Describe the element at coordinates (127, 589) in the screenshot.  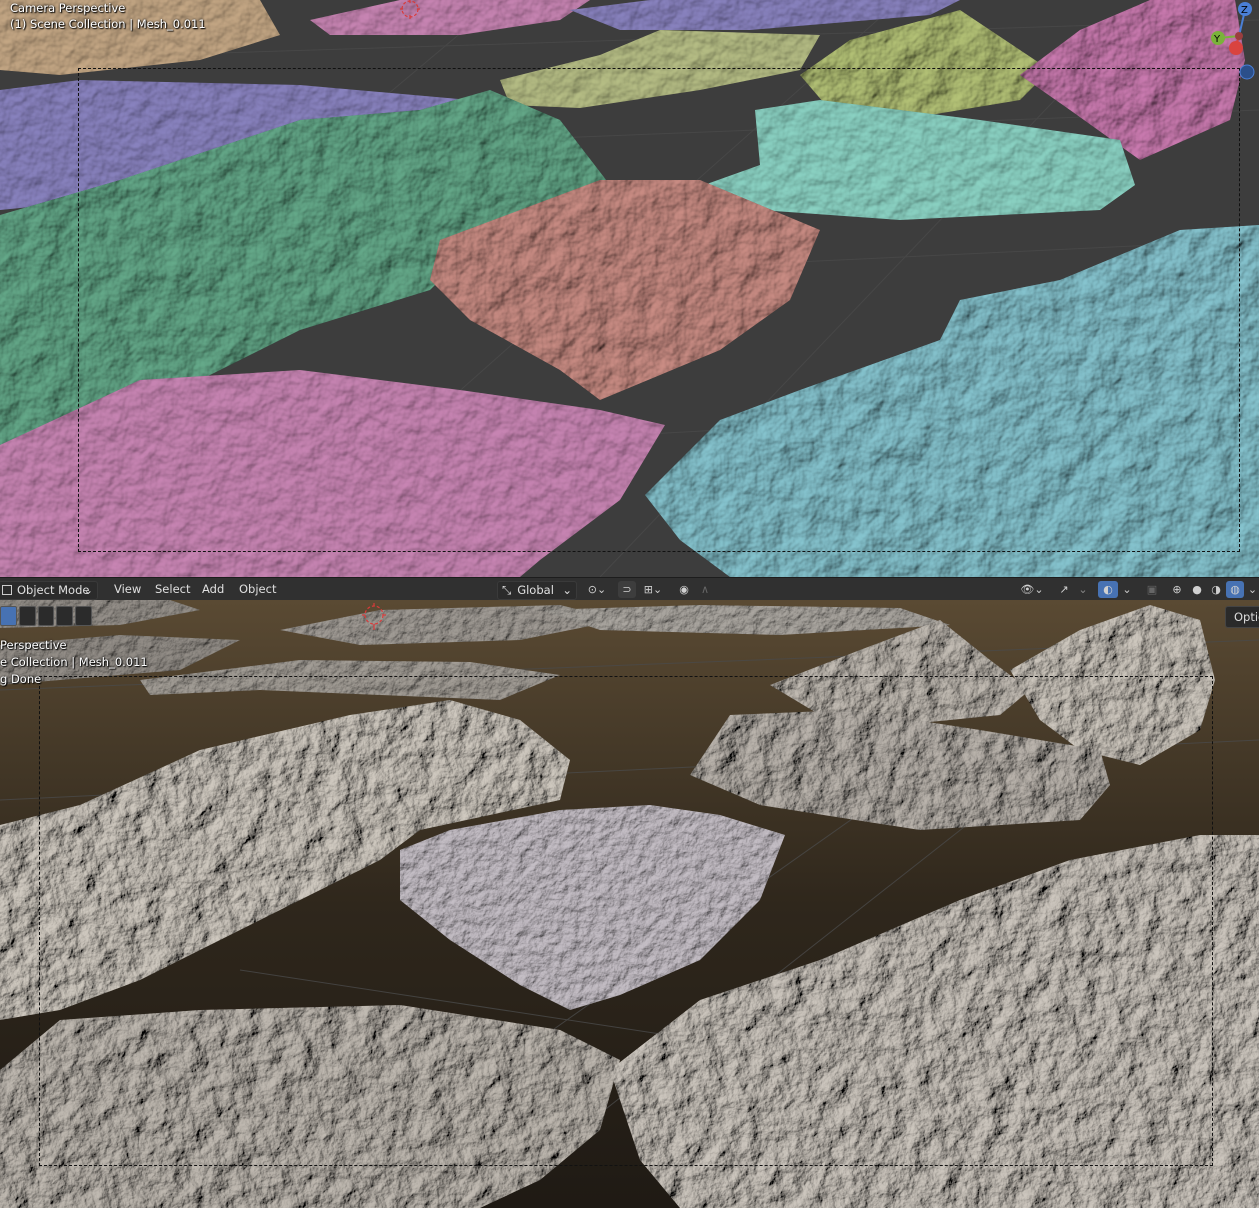
I see `menu-view: View` at that location.